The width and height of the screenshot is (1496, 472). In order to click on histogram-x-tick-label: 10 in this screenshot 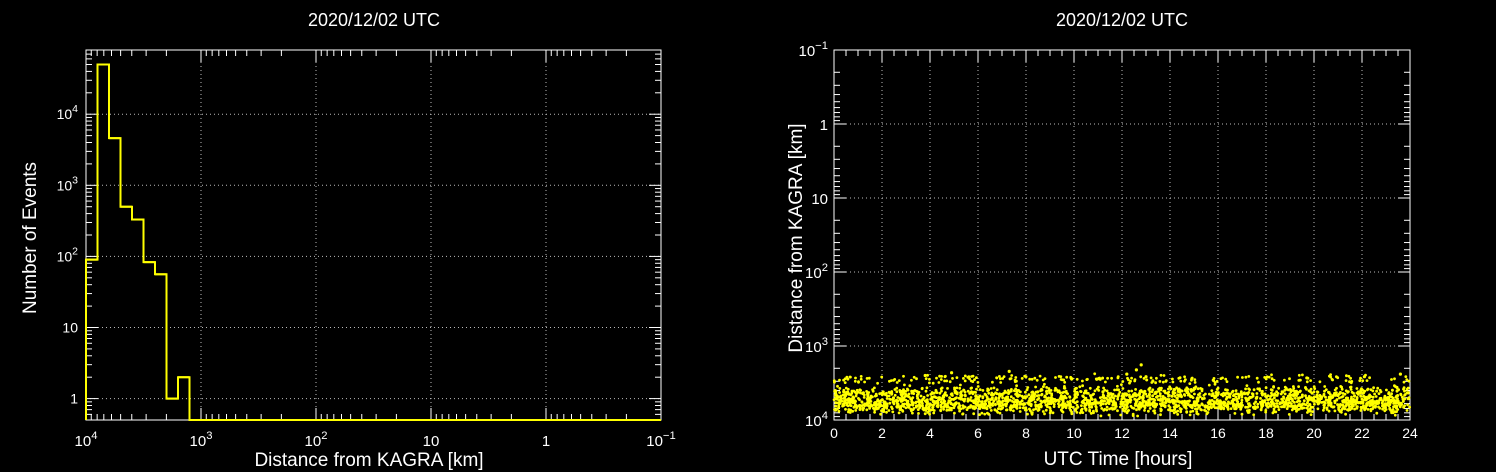, I will do `click(431, 441)`.